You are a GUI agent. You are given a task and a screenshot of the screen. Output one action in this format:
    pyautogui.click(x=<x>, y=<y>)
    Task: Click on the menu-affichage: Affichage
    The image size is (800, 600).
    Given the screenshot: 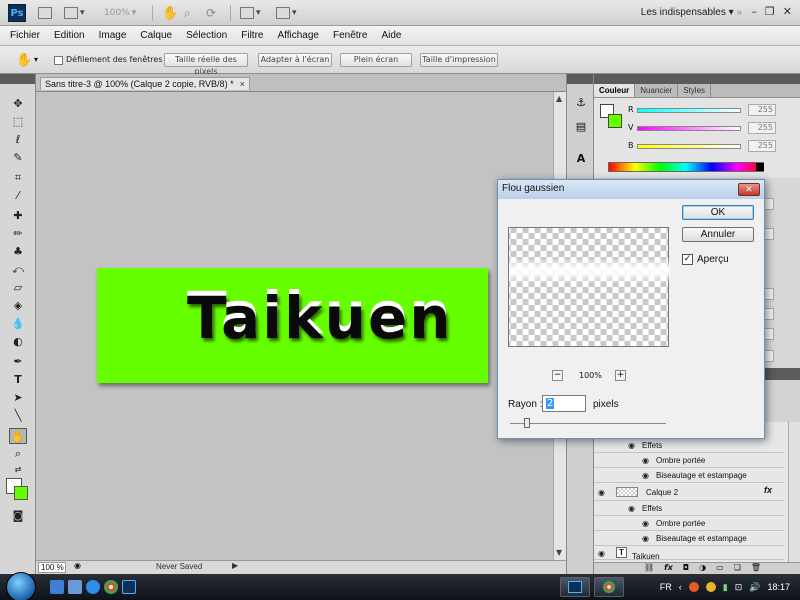 What is the action you would take?
    pyautogui.click(x=298, y=35)
    